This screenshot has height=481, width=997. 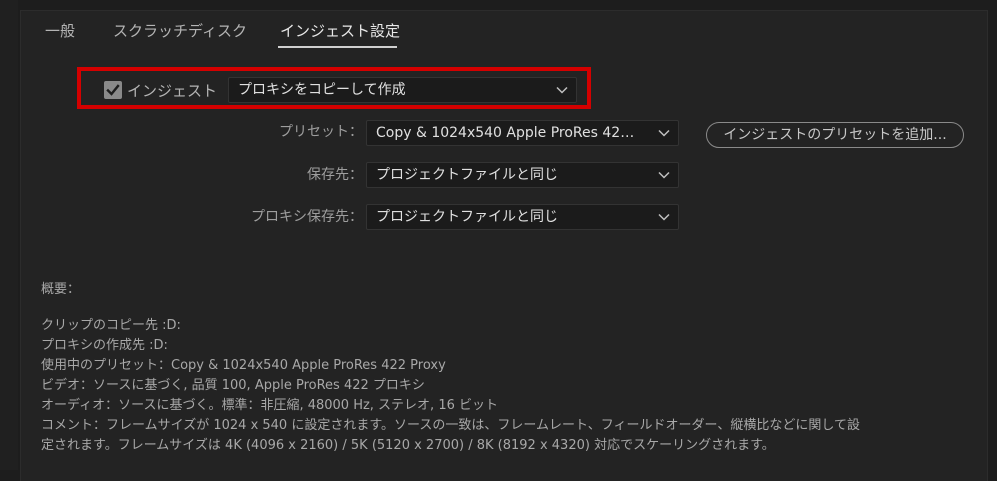 I want to click on checkmark-icon, so click(x=113, y=90).